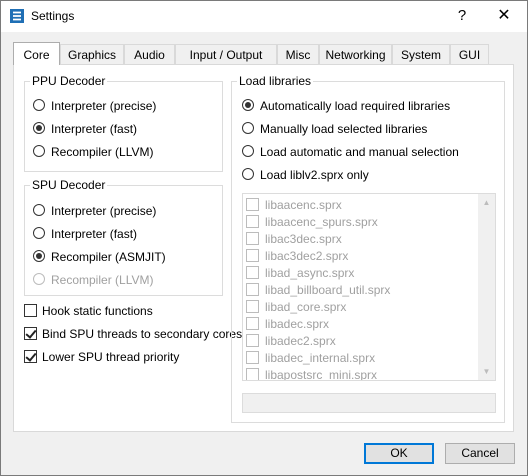  What do you see at coordinates (369, 403) in the screenshot?
I see `library-filter-input` at bounding box center [369, 403].